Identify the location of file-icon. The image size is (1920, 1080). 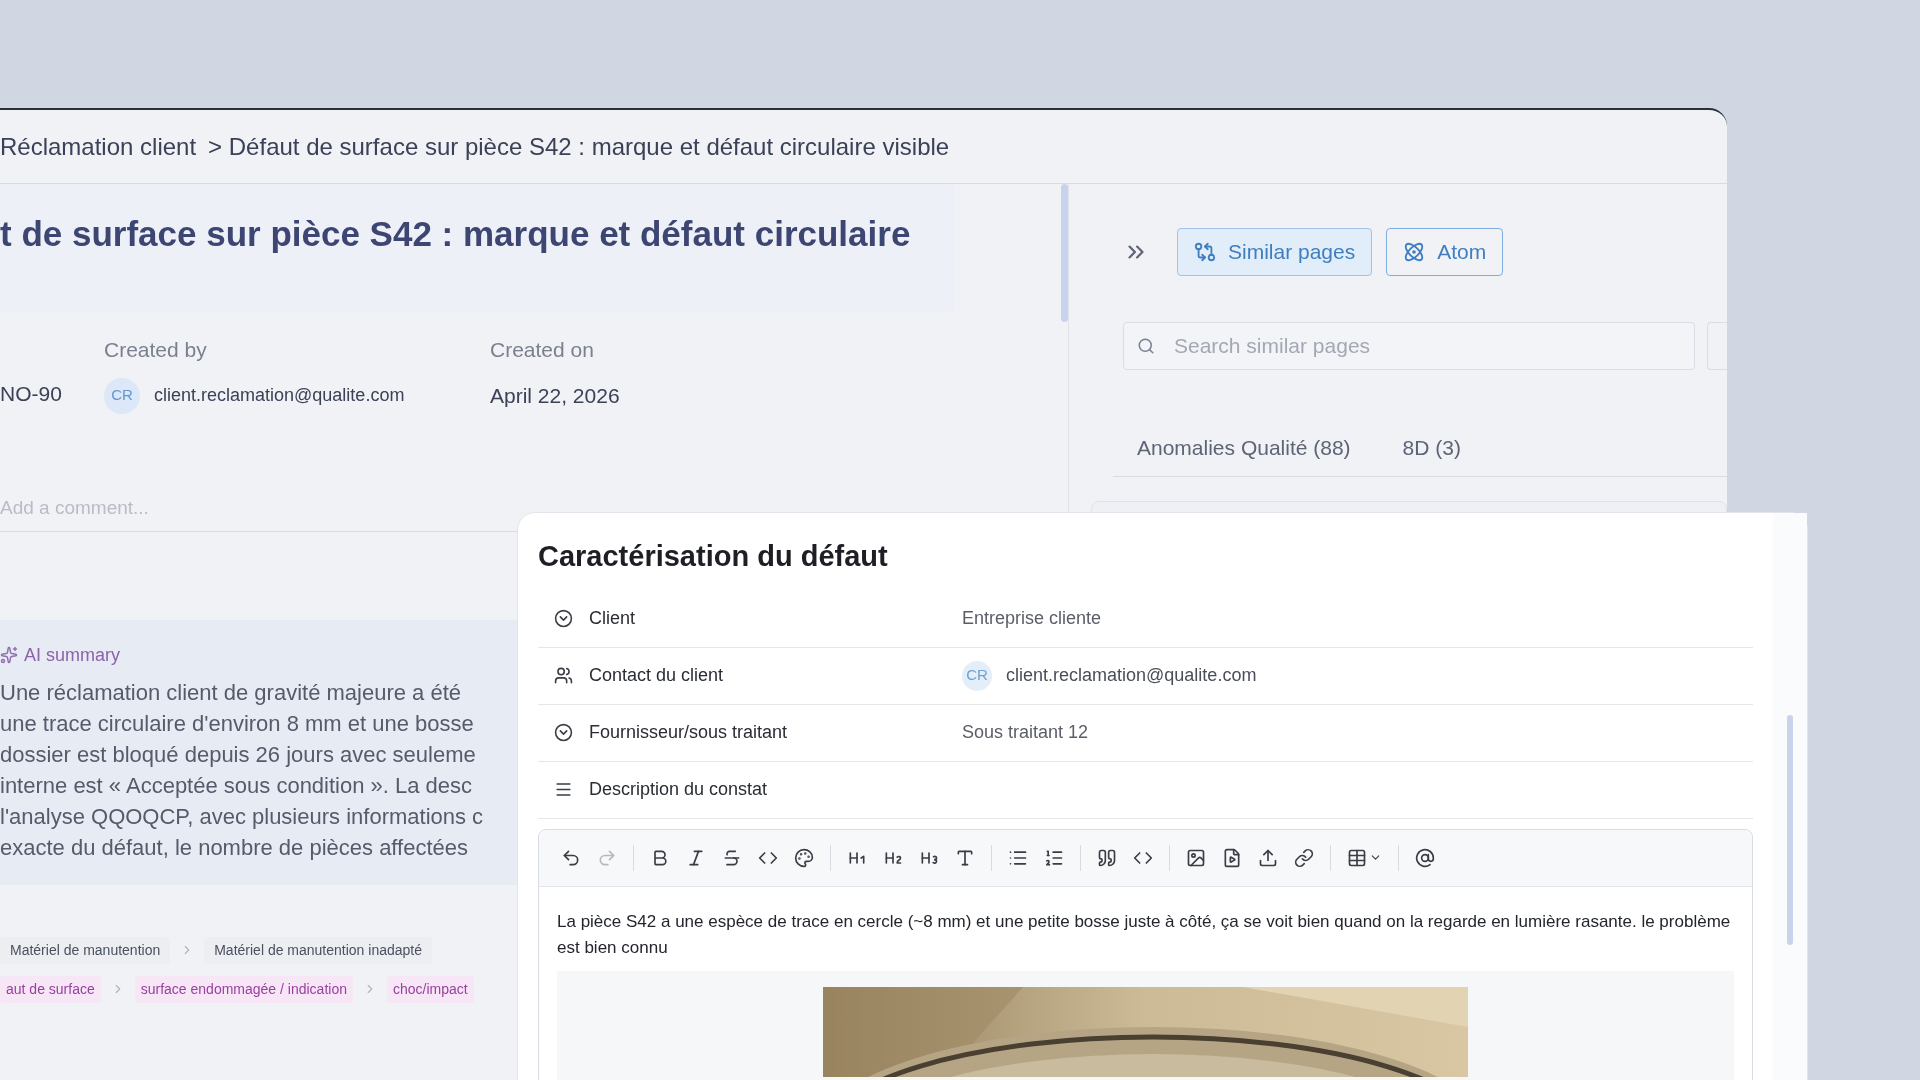
(1232, 857).